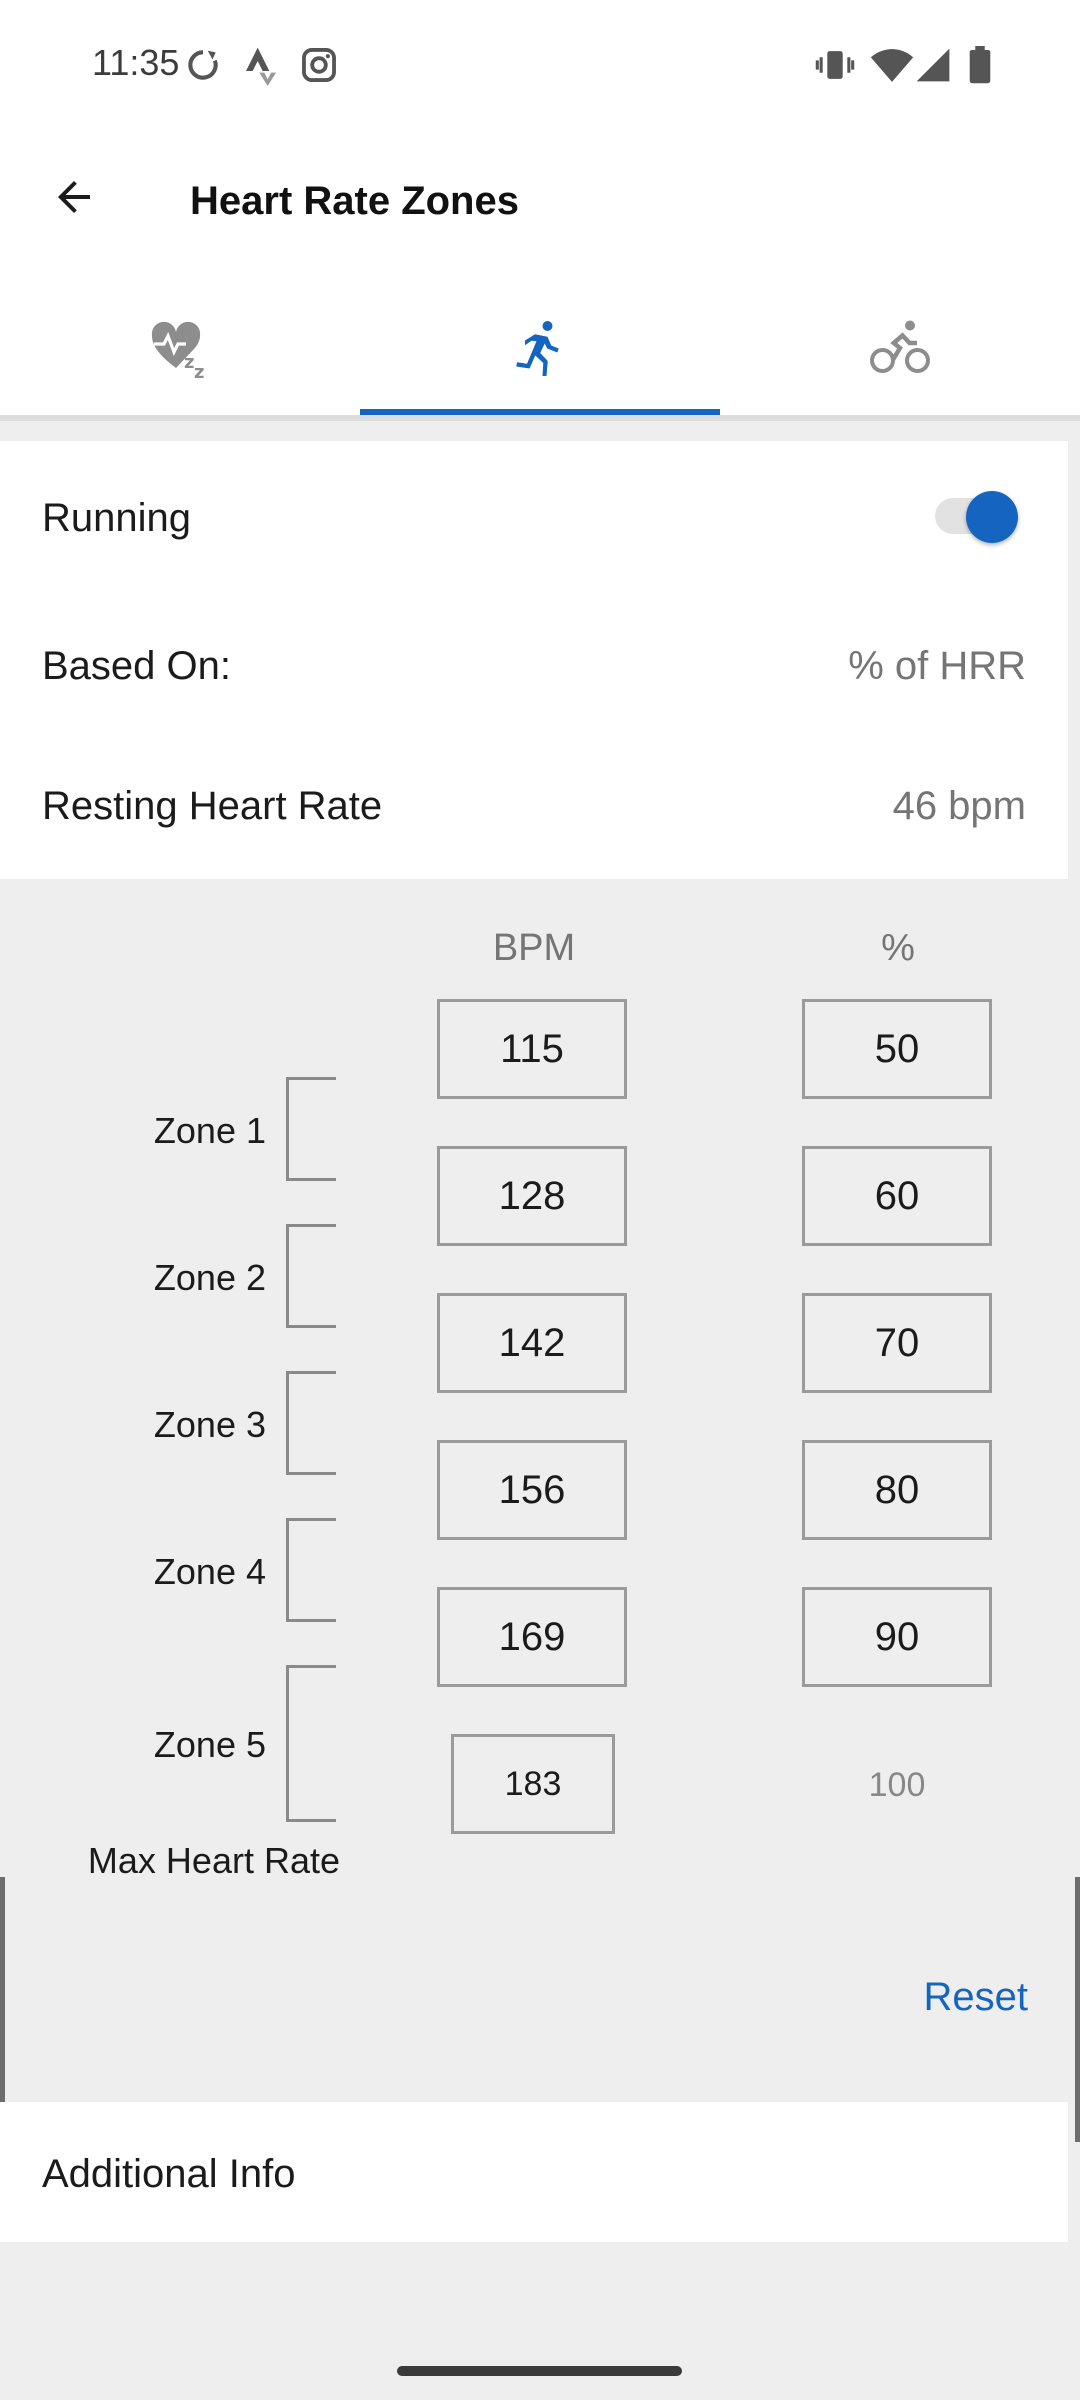 This screenshot has width=1080, height=2400. Describe the element at coordinates (534, 805) in the screenshot. I see `resting-heart-rate-row: Resting Heart Rate 46 bpm` at that location.